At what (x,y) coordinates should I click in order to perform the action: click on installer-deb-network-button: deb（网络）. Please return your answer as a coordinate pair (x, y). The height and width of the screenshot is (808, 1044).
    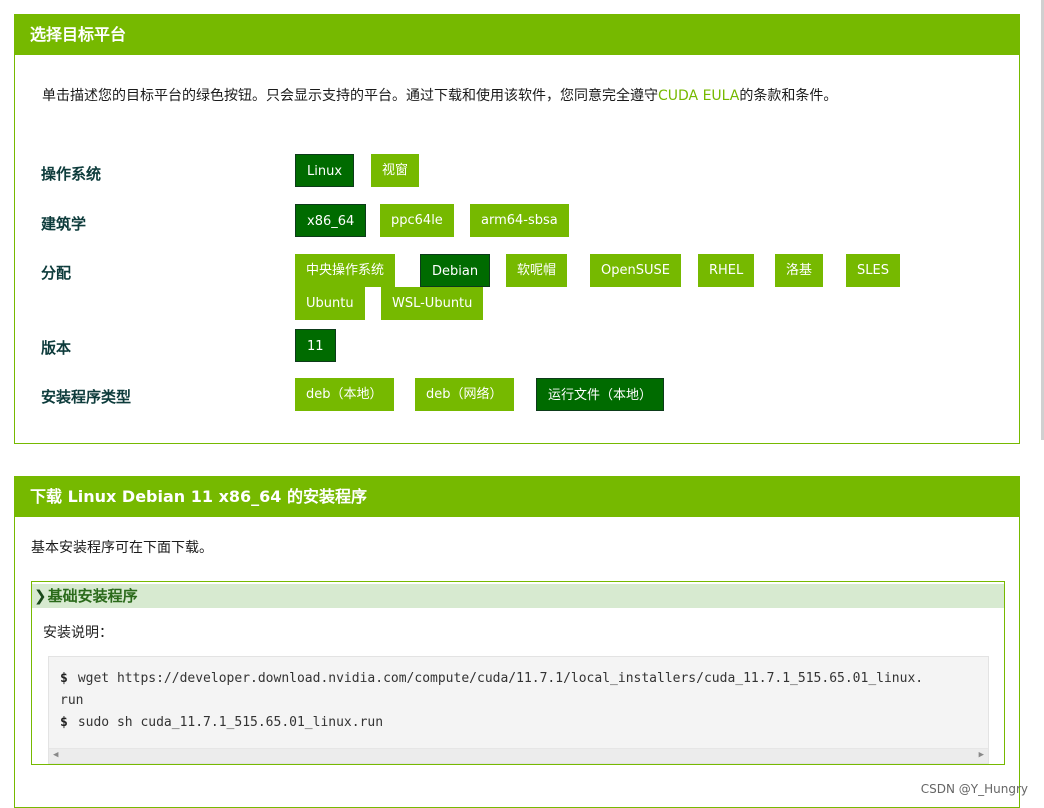
    Looking at the image, I should click on (464, 394).